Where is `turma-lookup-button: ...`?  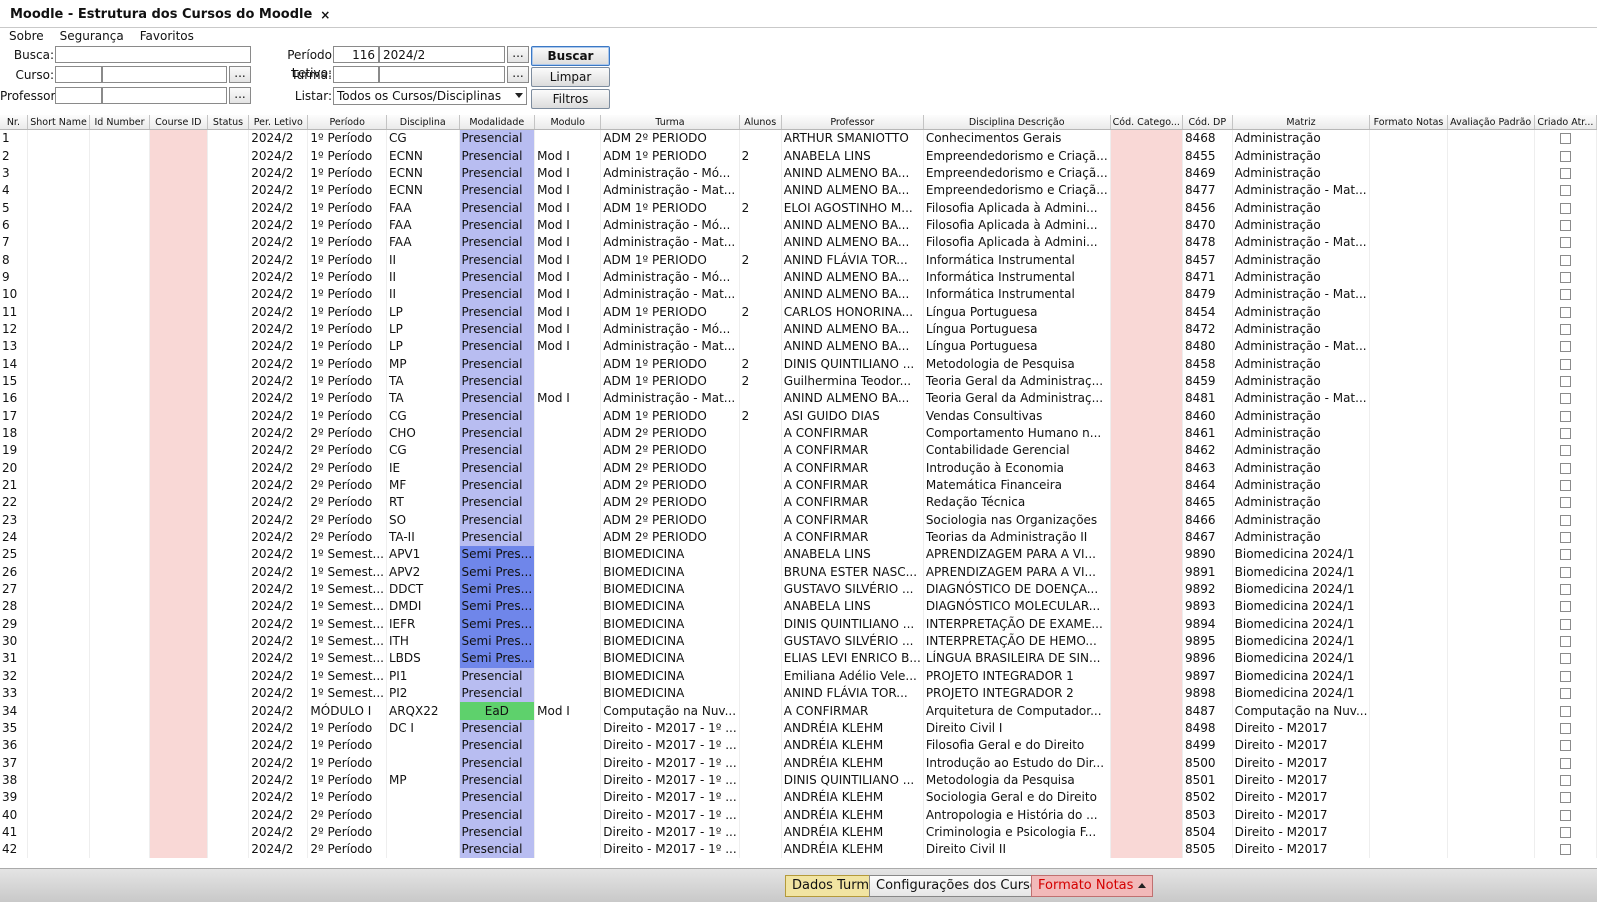 turma-lookup-button: ... is located at coordinates (518, 74).